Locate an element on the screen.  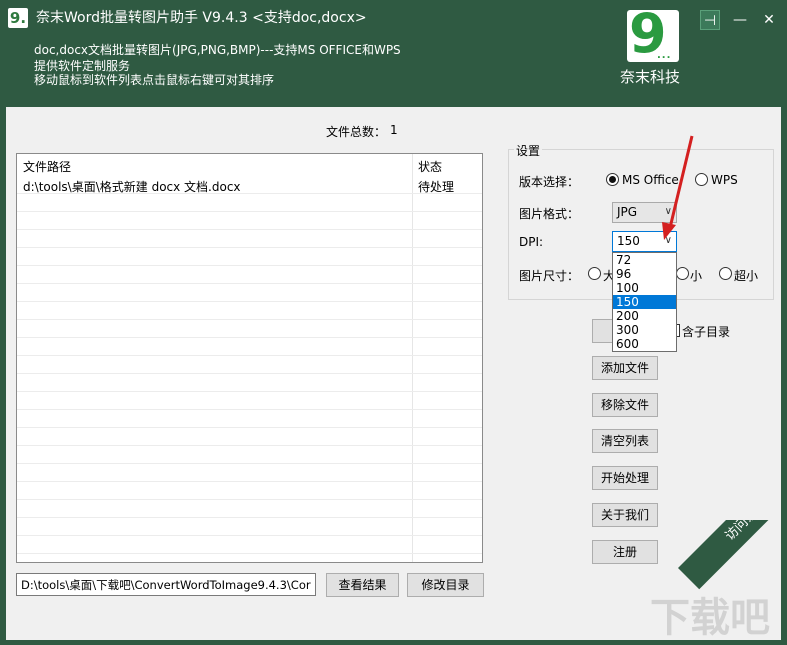
size-small-radio is located at coordinates (682, 273).